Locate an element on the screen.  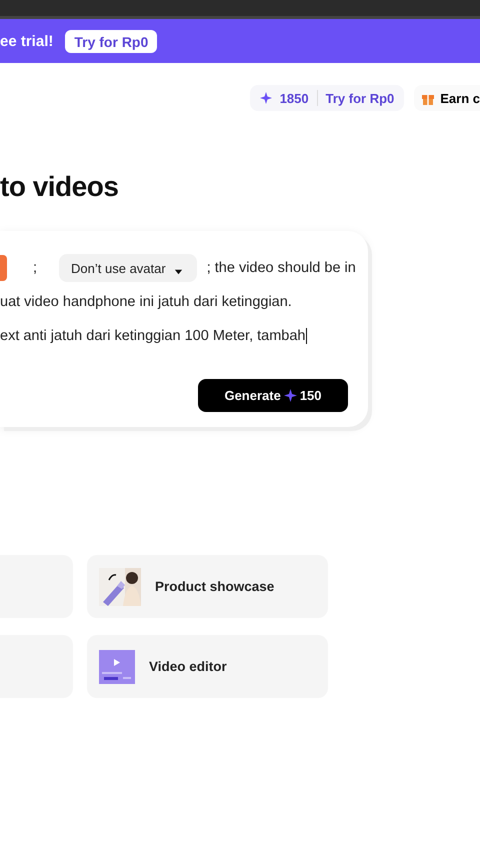
try-button: Try for Rp0 is located at coordinates (111, 41).